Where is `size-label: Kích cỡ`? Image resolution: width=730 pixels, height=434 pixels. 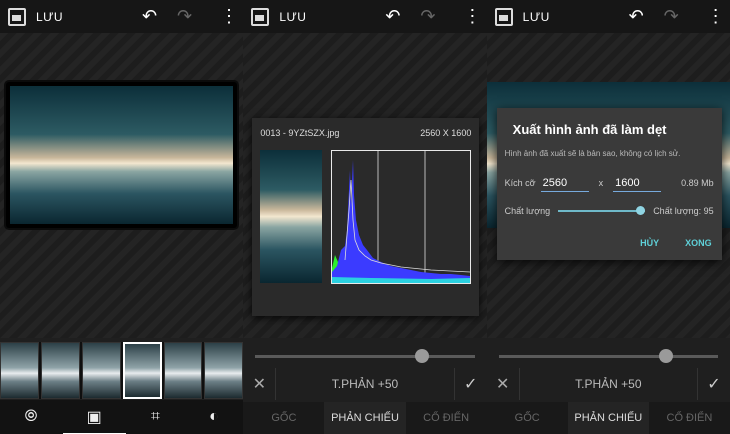
size-label: Kích cỡ is located at coordinates (520, 183).